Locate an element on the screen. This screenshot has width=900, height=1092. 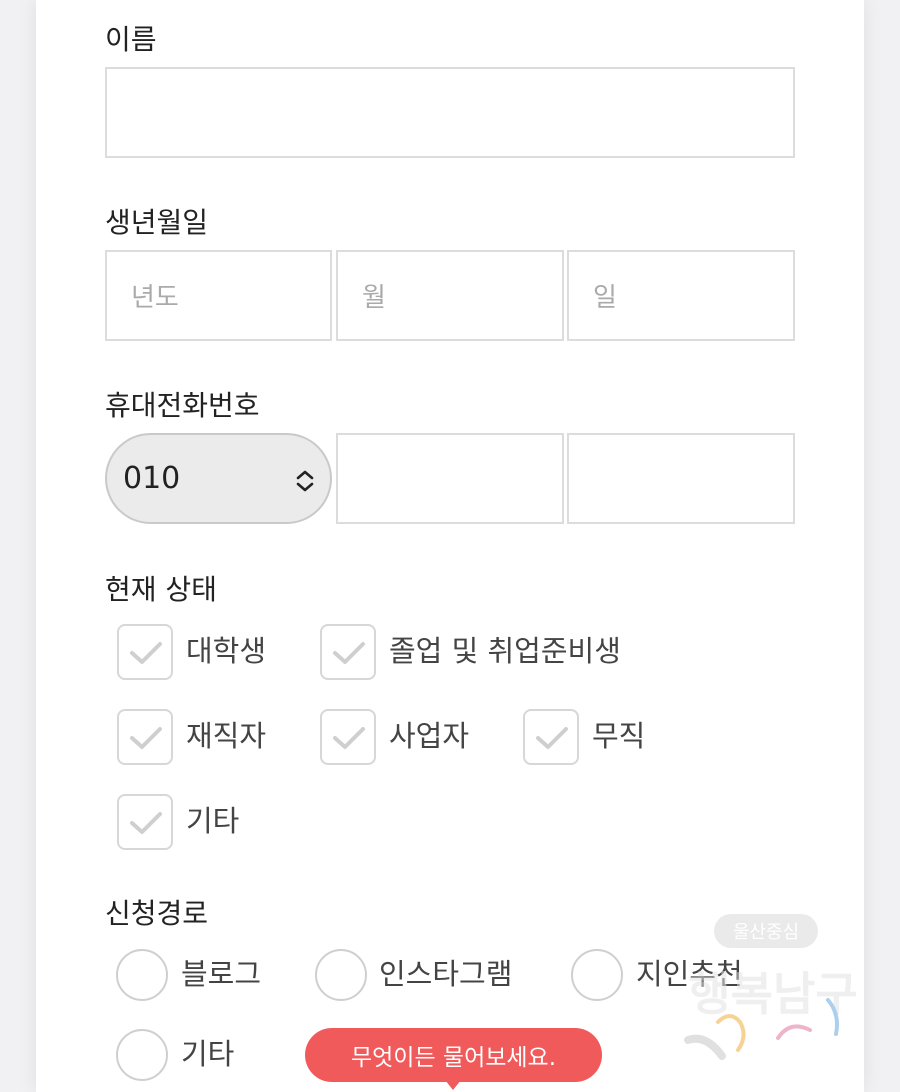
birth-year-input: 년도 is located at coordinates (218, 295).